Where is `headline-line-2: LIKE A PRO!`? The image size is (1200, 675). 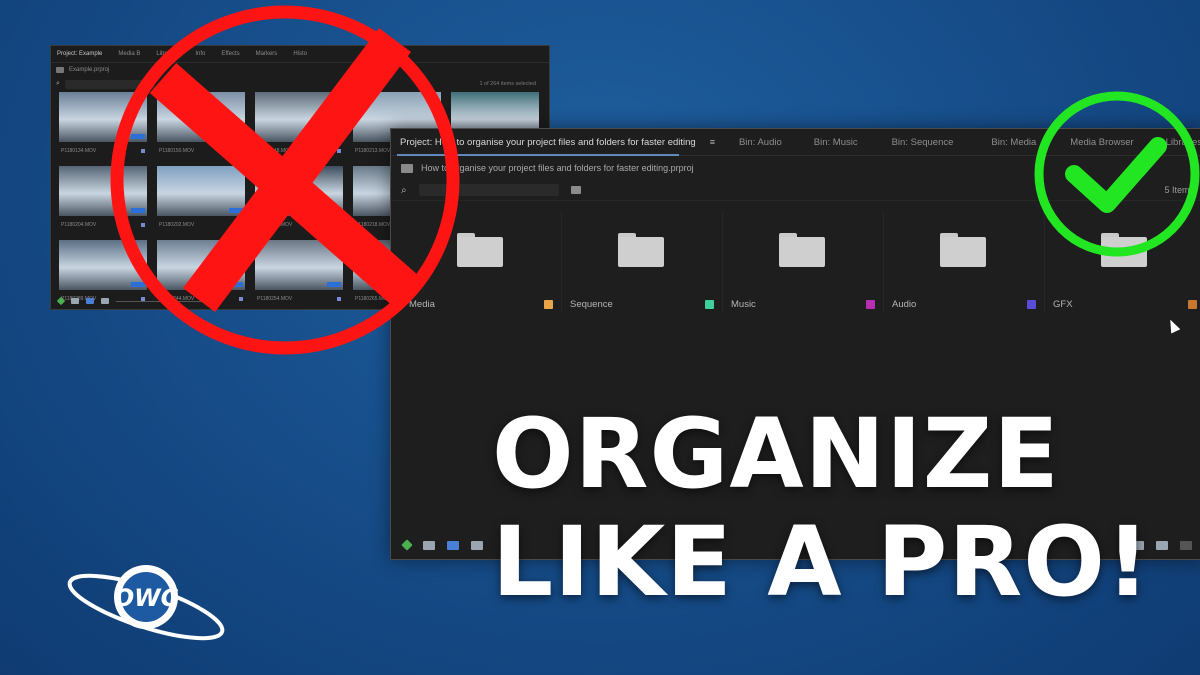 headline-line-2: LIKE A PRO! is located at coordinates (821, 562).